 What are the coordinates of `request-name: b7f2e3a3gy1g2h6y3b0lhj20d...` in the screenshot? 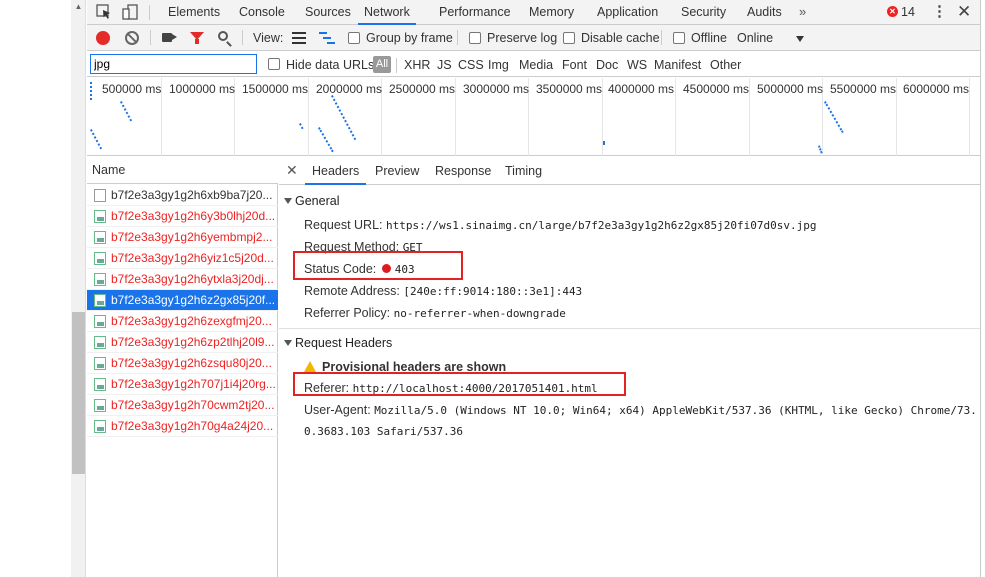 It's located at (193, 216).